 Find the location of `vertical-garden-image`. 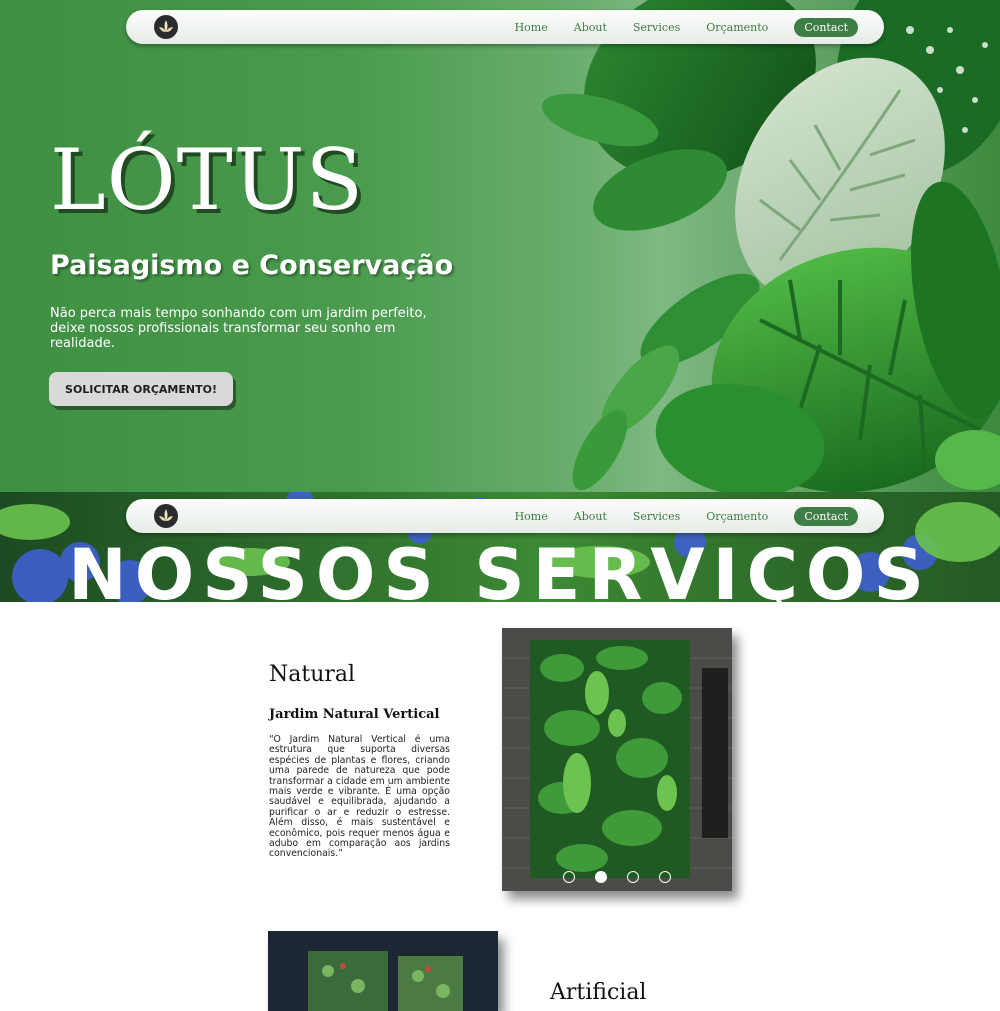

vertical-garden-image is located at coordinates (617, 759).